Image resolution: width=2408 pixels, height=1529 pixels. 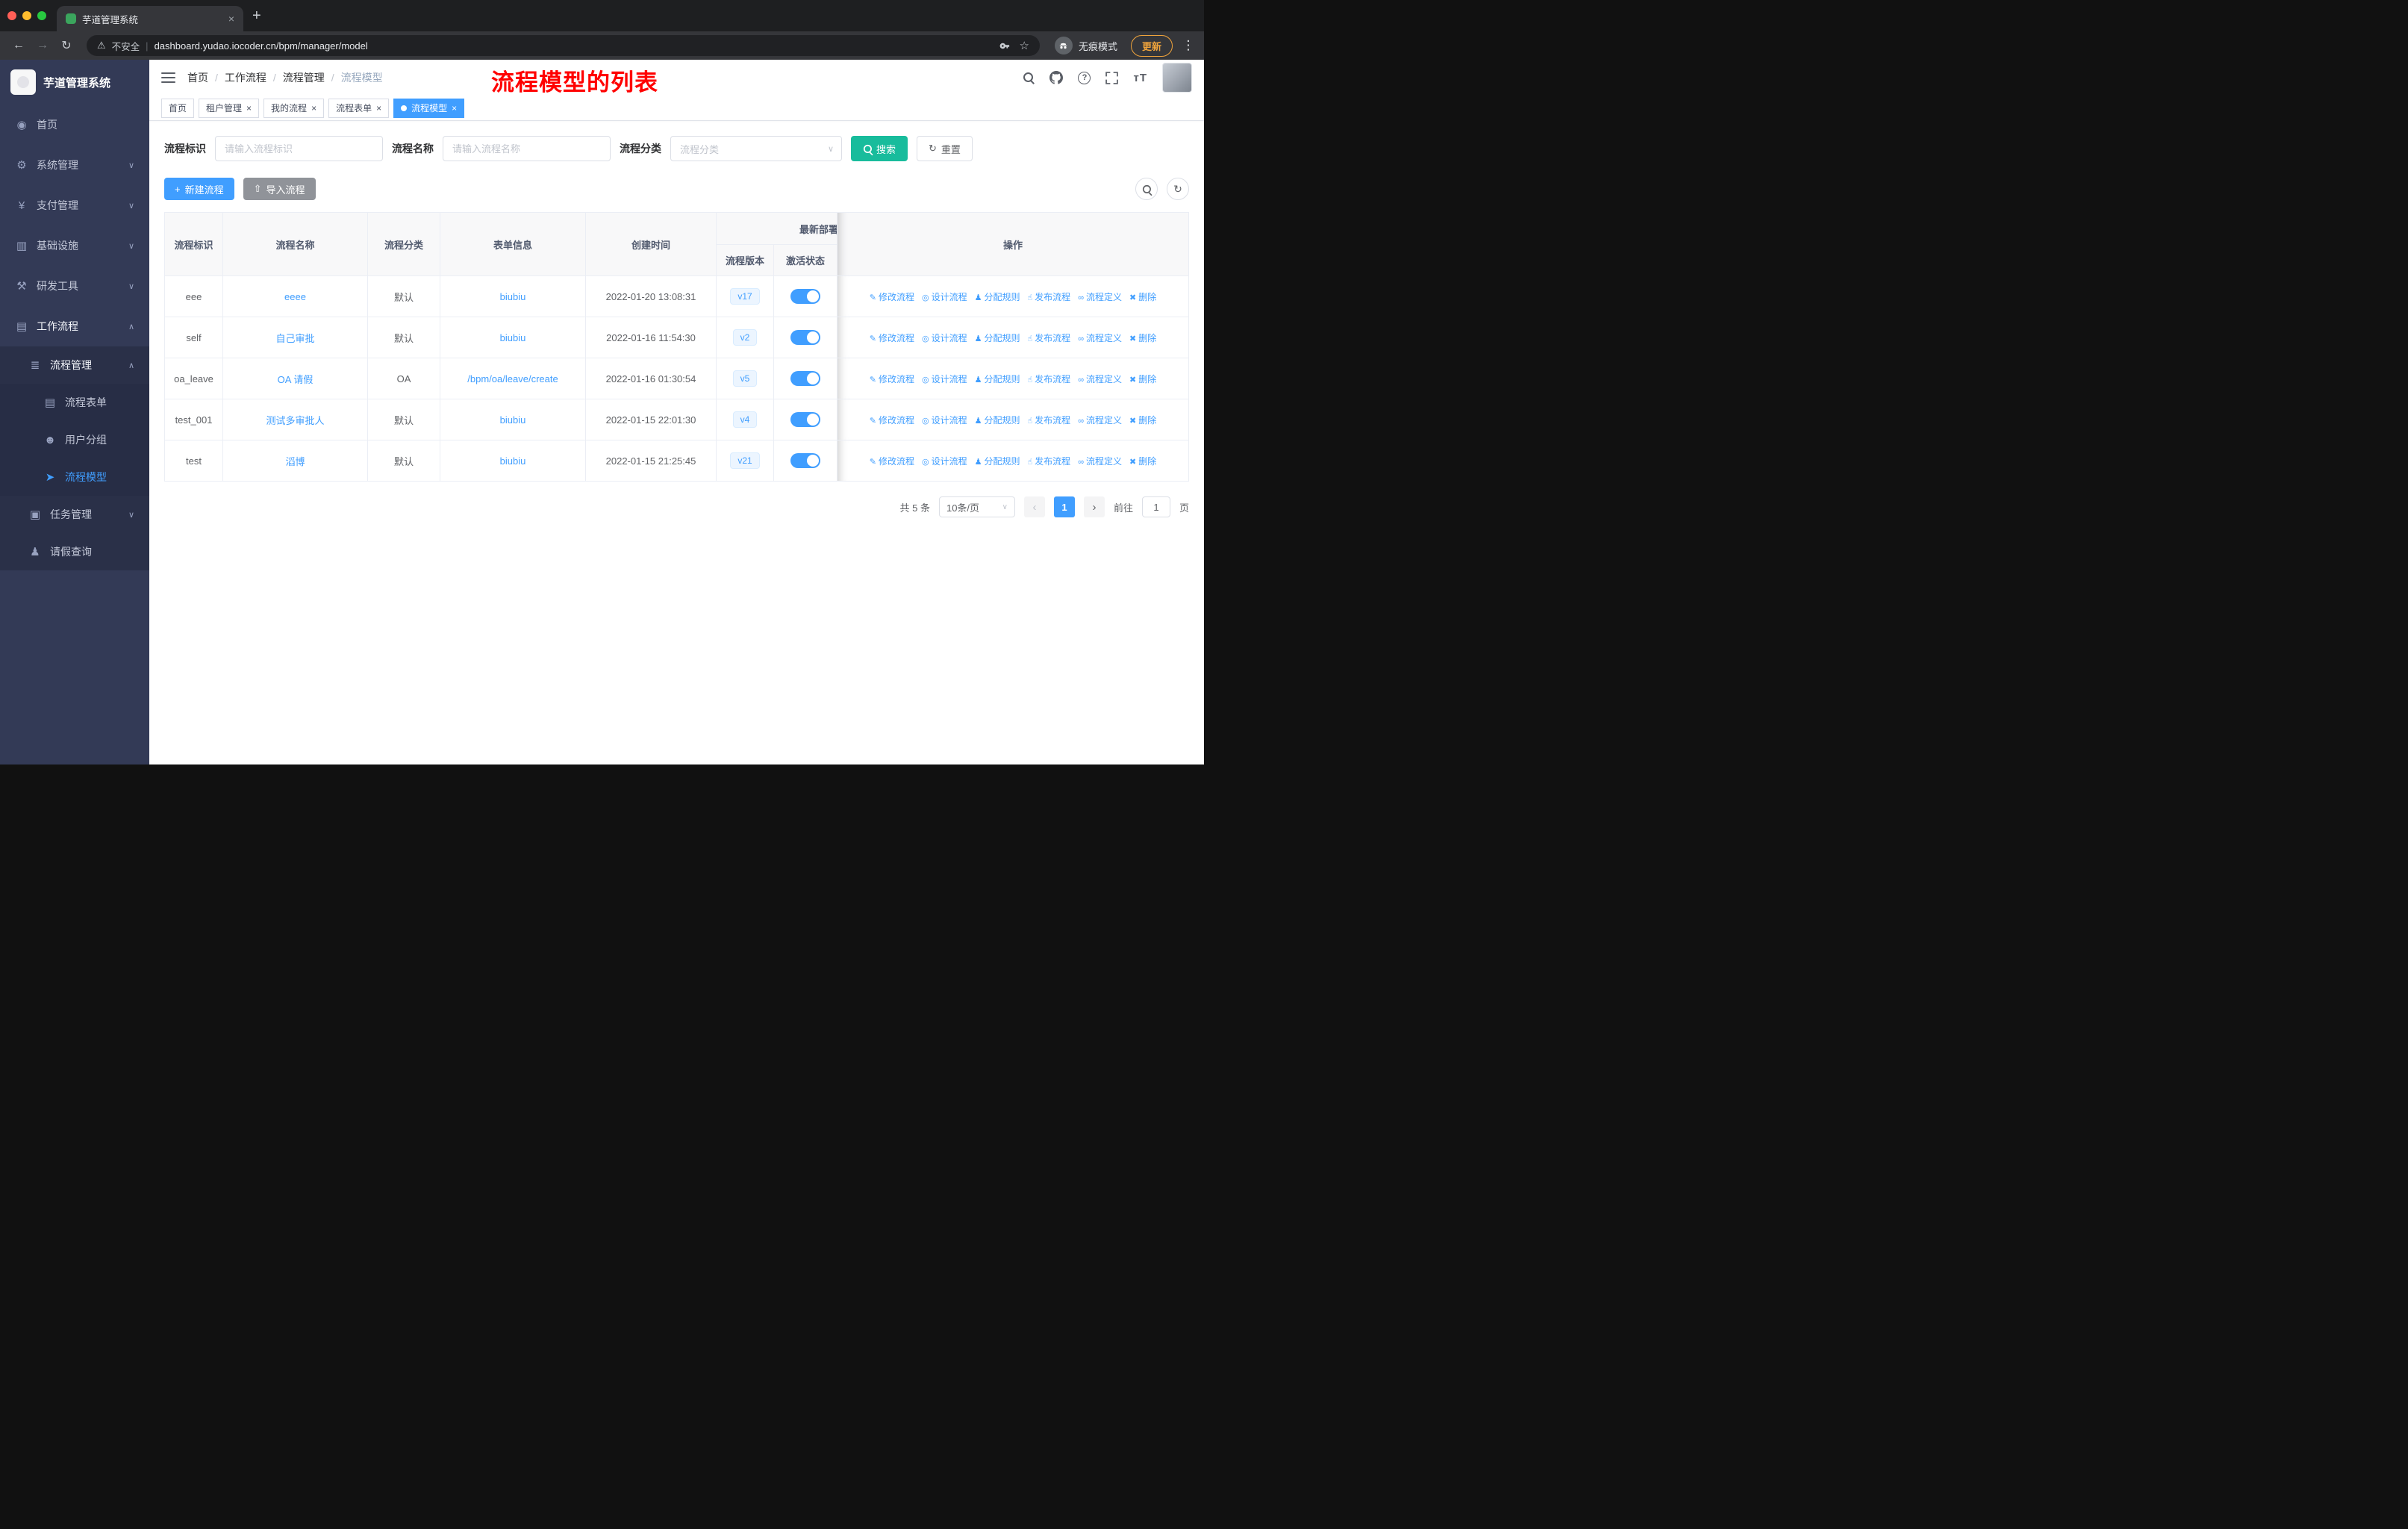 I want to click on sidebar-item-leave-query: ♟ 请假查询, so click(x=74, y=551).